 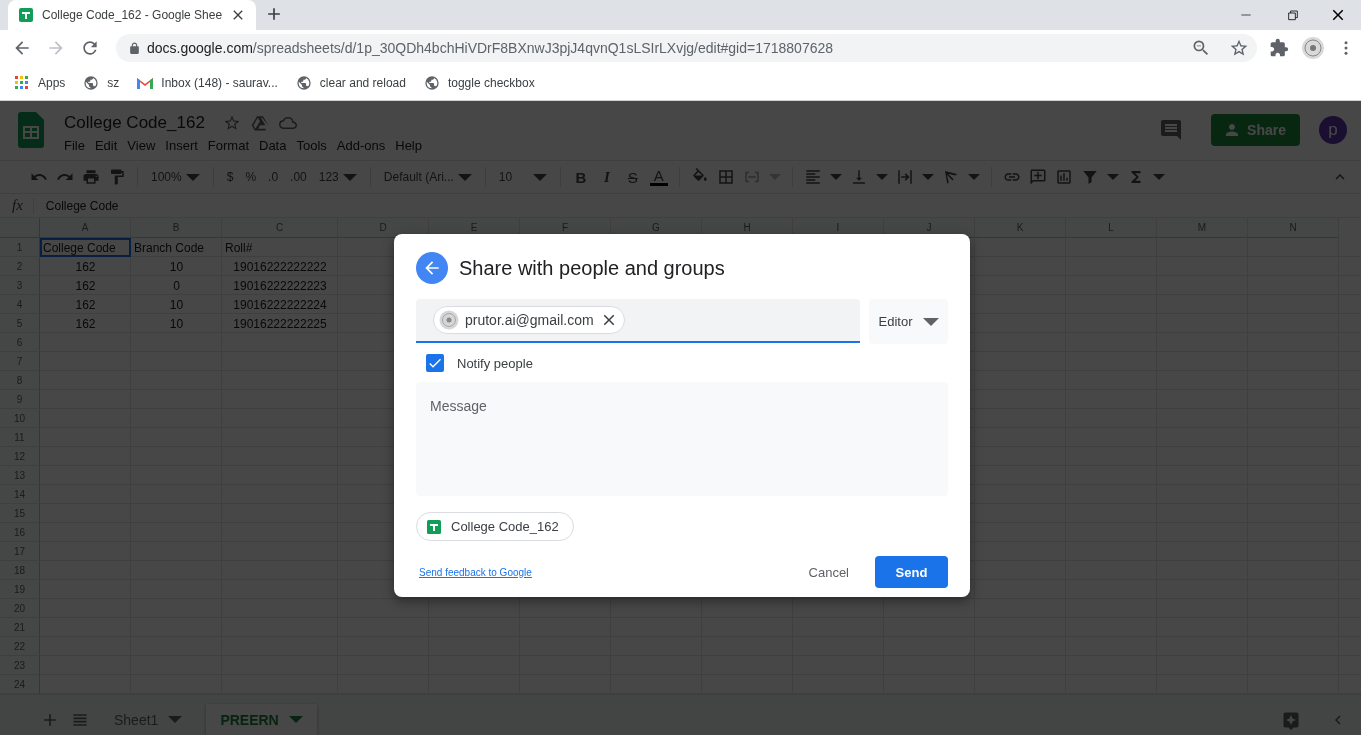 What do you see at coordinates (230, 177) in the screenshot?
I see `currency-button: $` at bounding box center [230, 177].